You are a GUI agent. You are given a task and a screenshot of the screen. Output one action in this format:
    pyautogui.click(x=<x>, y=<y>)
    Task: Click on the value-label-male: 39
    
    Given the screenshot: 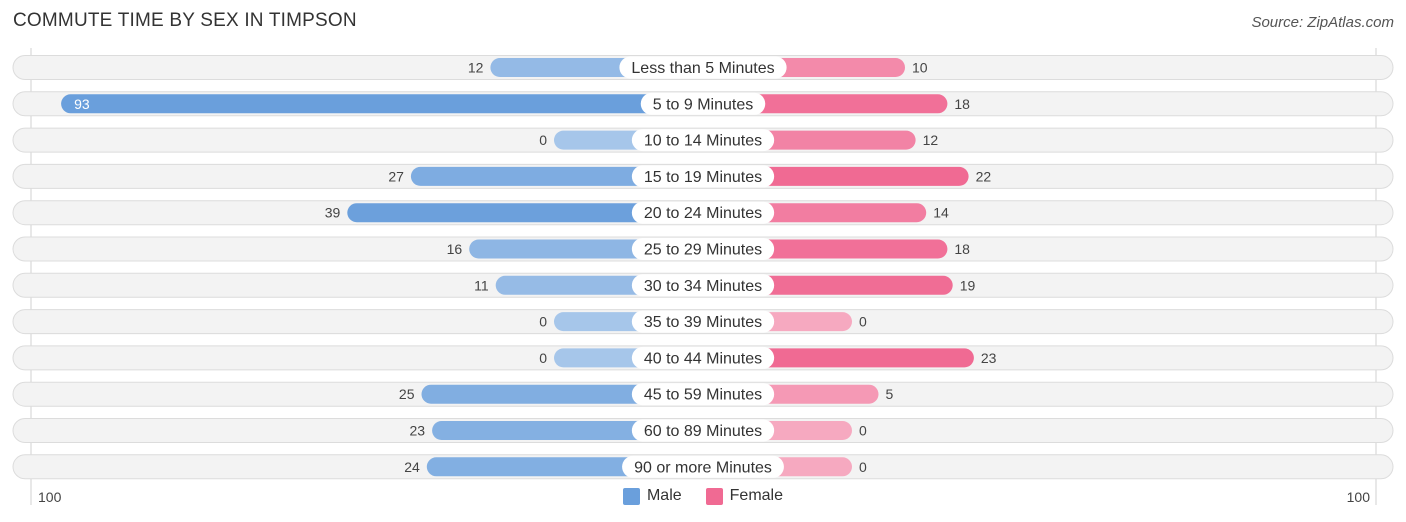 What is the action you would take?
    pyautogui.click(x=333, y=213)
    